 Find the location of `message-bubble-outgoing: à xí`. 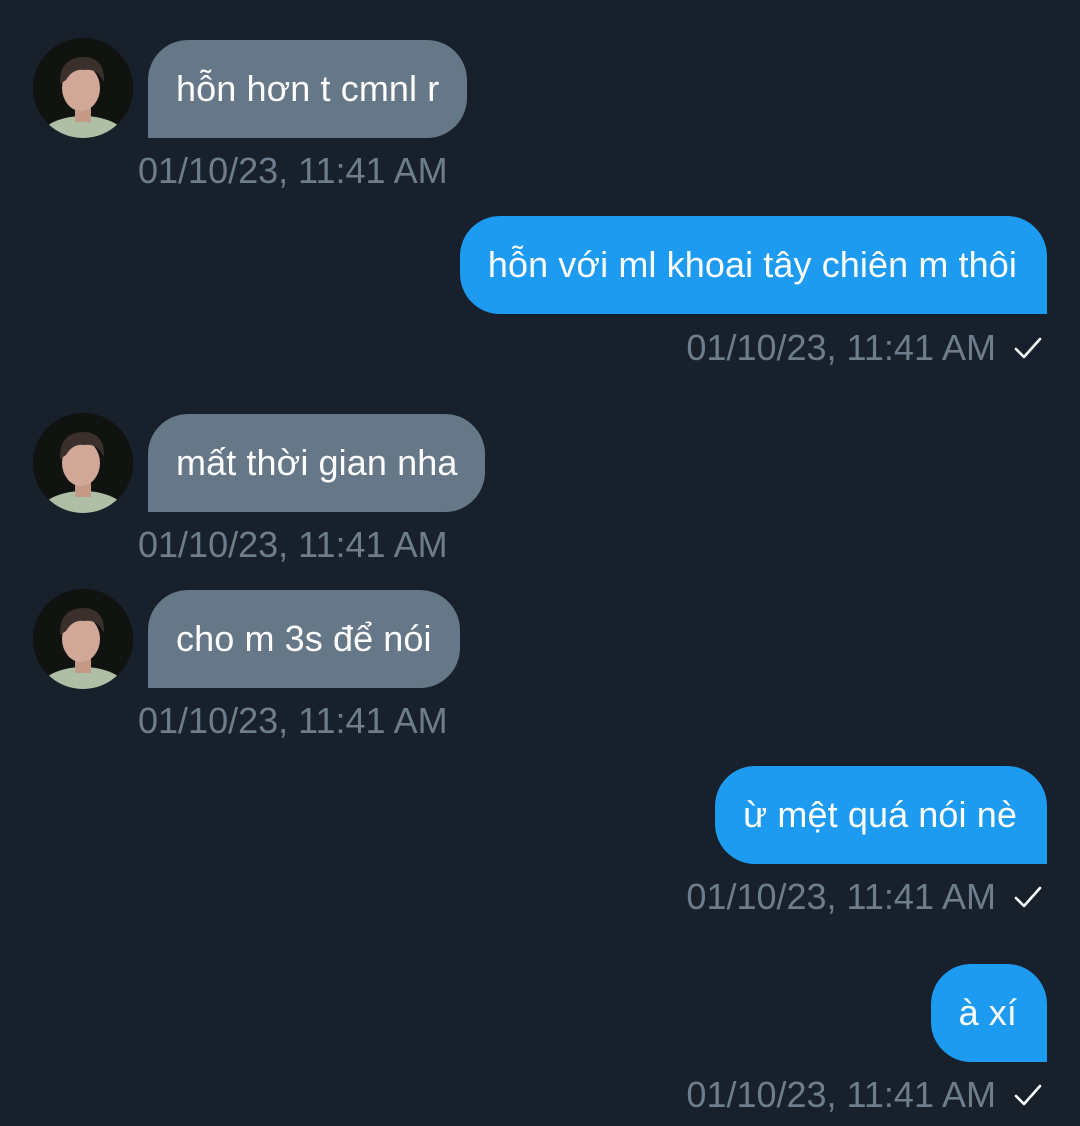

message-bubble-outgoing: à xí is located at coordinates (988, 1013).